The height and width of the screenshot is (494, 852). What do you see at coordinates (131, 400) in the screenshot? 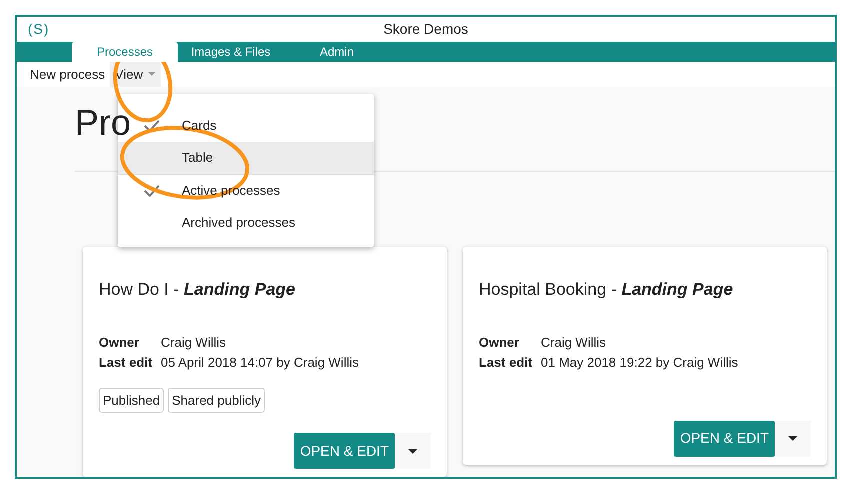
I see `status-tag: Published` at bounding box center [131, 400].